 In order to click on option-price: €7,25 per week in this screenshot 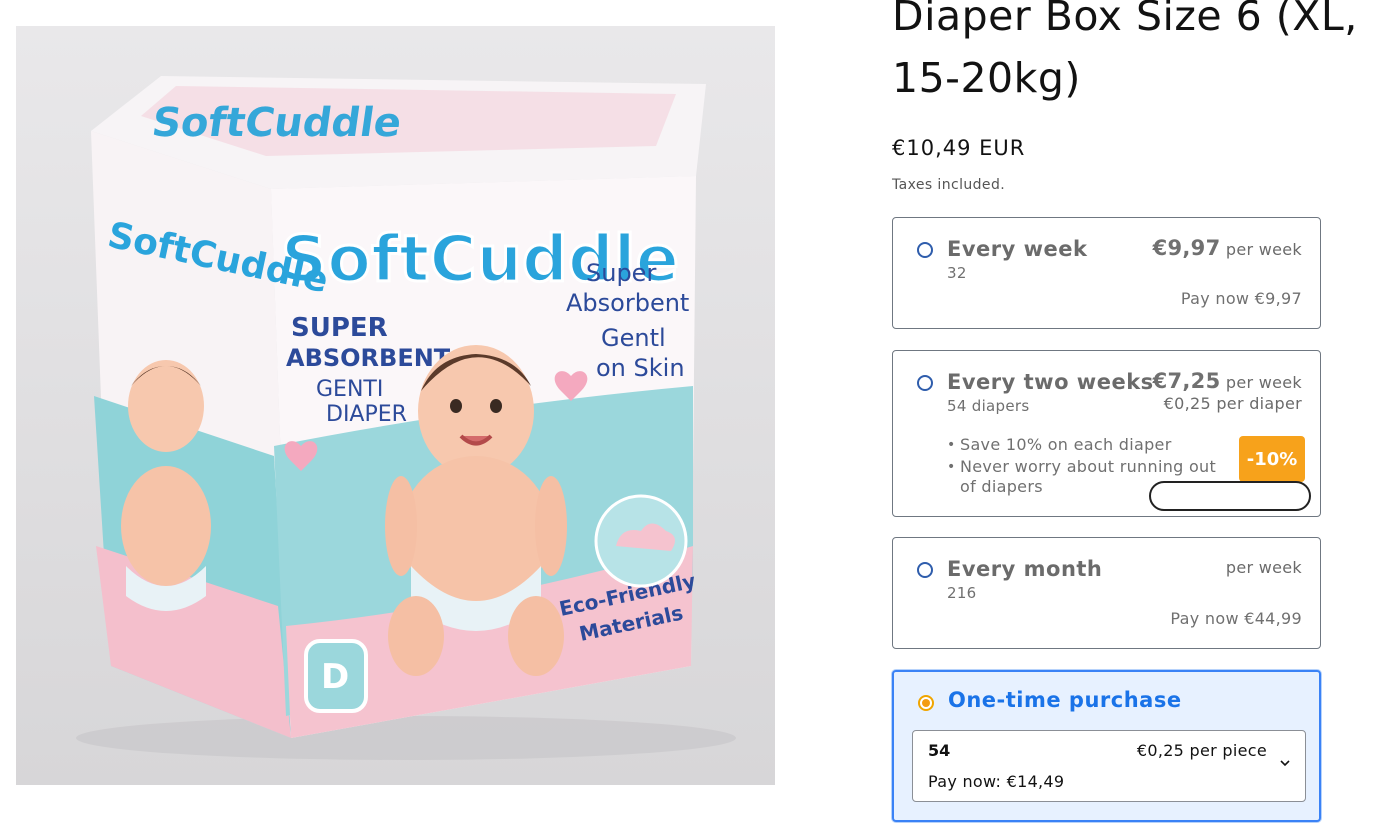, I will do `click(1227, 381)`.